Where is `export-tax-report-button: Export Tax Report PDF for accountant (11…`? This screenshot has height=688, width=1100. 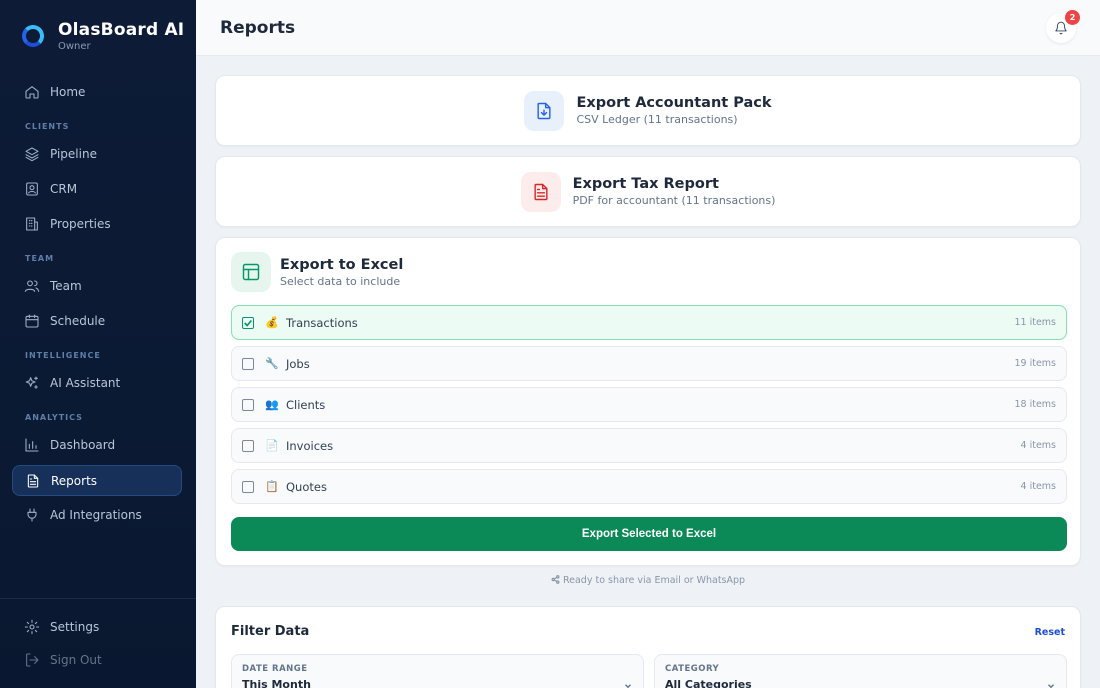 export-tax-report-button: Export Tax Report PDF for accountant (11… is located at coordinates (648, 191).